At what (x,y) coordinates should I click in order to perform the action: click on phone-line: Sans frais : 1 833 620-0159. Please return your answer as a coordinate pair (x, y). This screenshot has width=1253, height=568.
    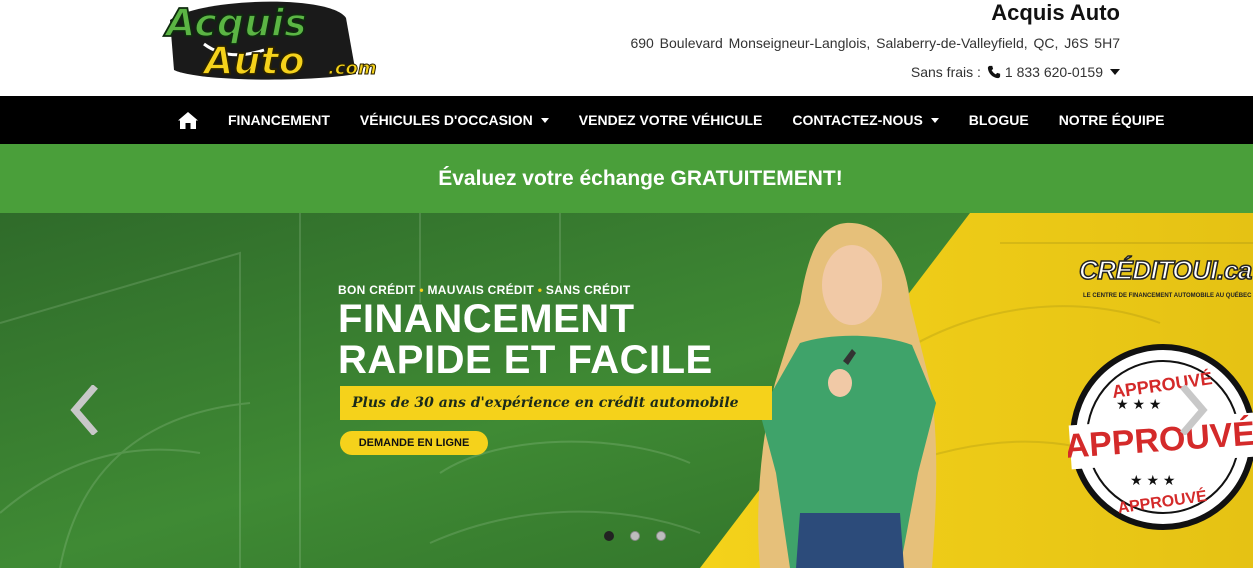
    Looking at the image, I should click on (1015, 72).